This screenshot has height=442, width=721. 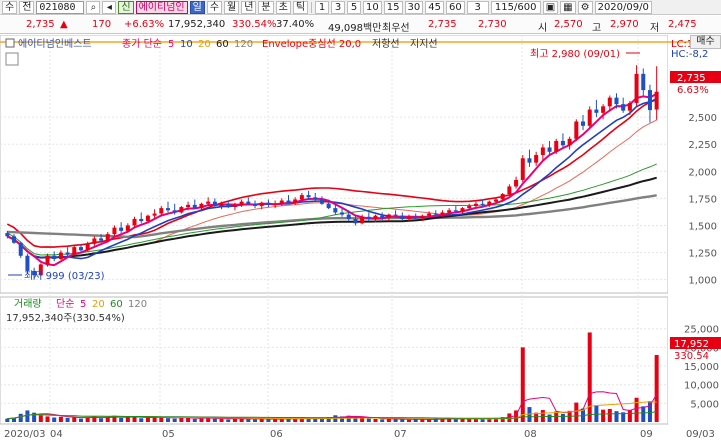 I want to click on turnover: 37.40%, so click(x=295, y=24).